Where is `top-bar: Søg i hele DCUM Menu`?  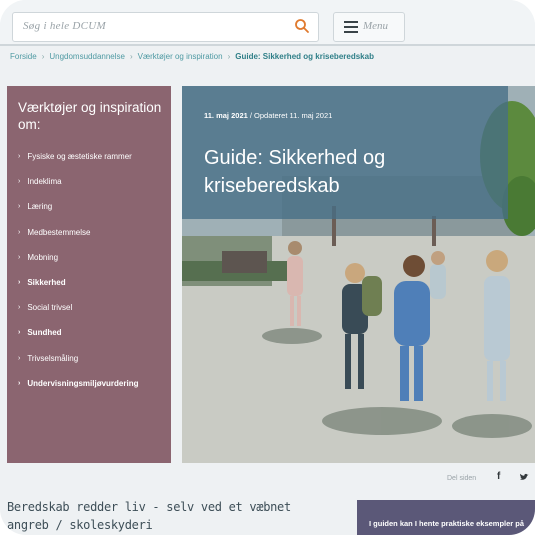 top-bar: Søg i hele DCUM Menu is located at coordinates (267, 23).